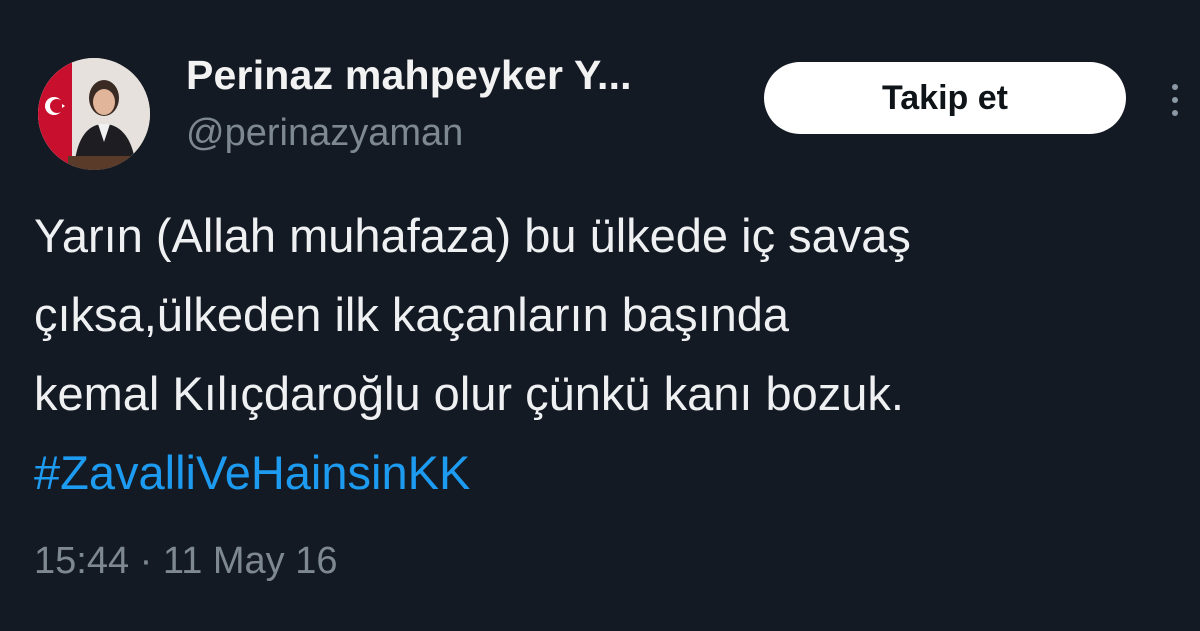  Describe the element at coordinates (250, 561) in the screenshot. I see `tweet-date: 11 May 16` at that location.